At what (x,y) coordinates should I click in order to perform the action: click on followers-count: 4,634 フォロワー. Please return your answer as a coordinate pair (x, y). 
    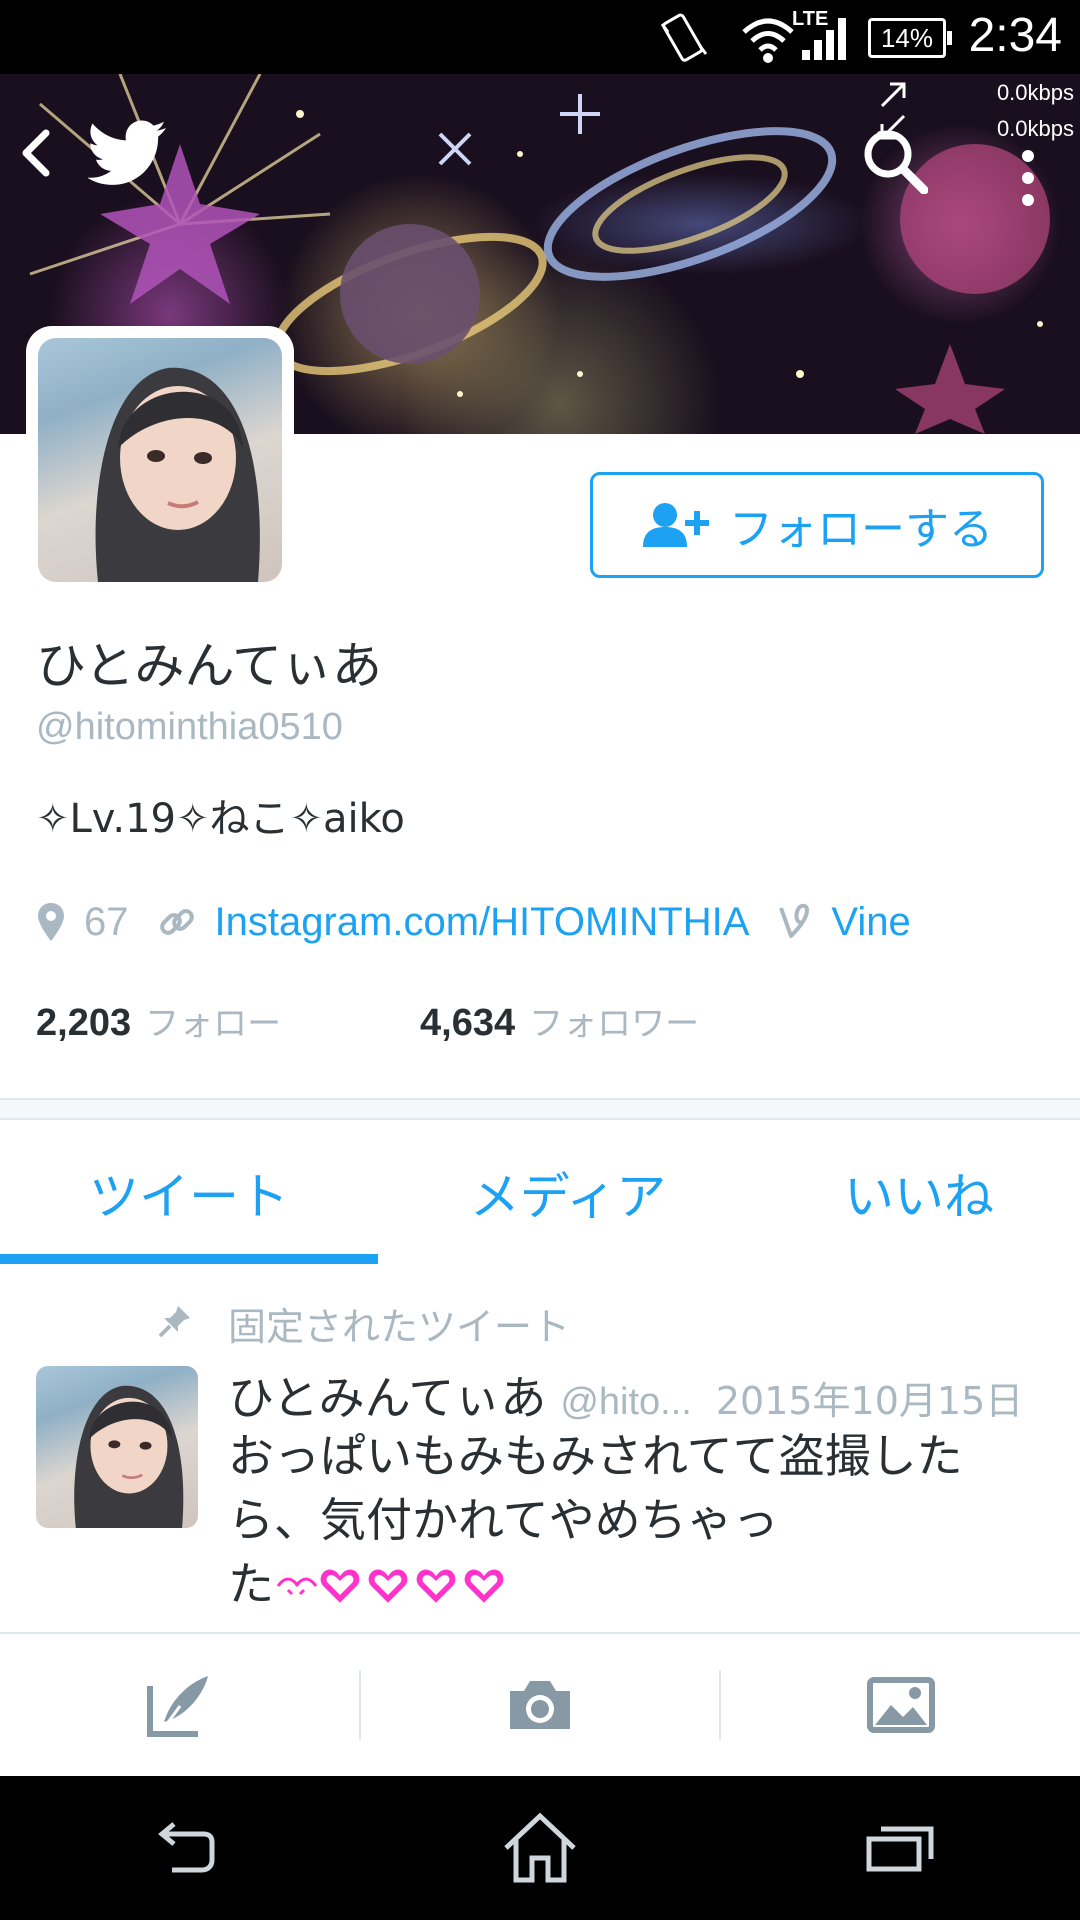
    Looking at the image, I should click on (559, 1020).